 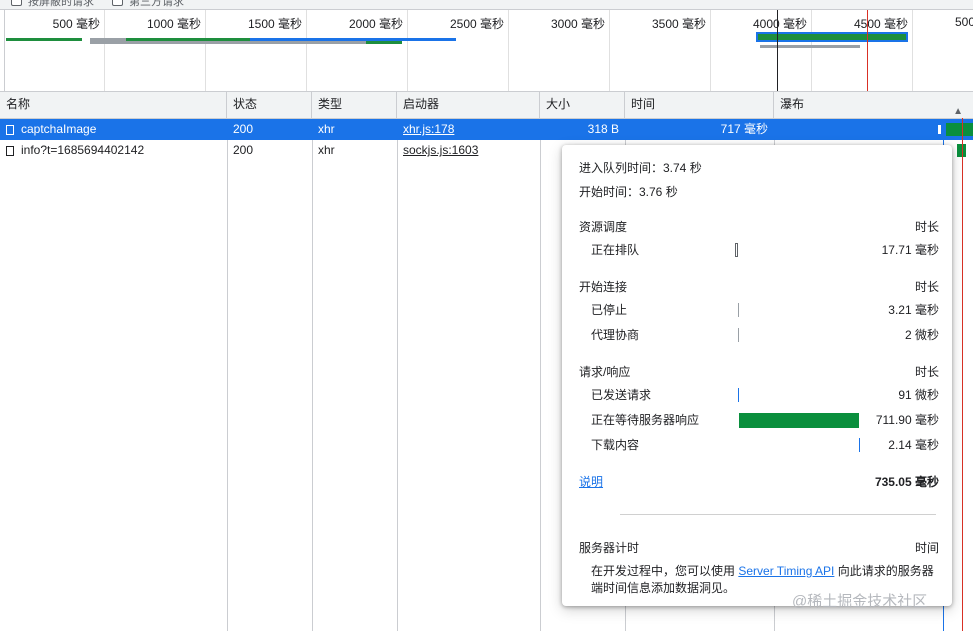 What do you see at coordinates (476, 24) in the screenshot?
I see `tick-label: 2500 毫秒` at bounding box center [476, 24].